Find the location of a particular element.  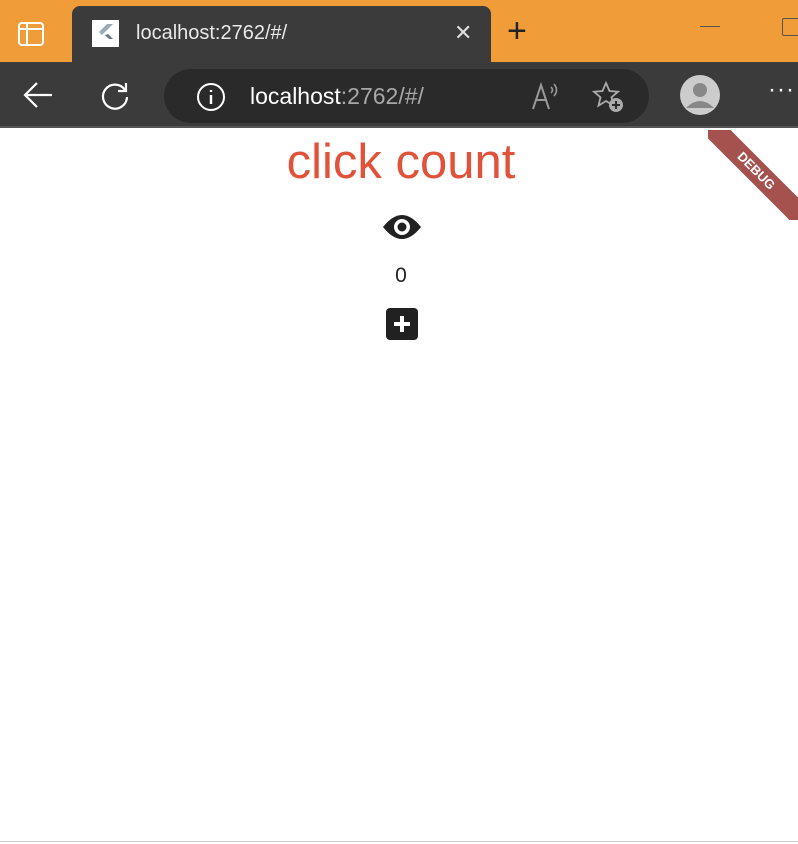

sidebar-toggle-icon is located at coordinates (31, 34).